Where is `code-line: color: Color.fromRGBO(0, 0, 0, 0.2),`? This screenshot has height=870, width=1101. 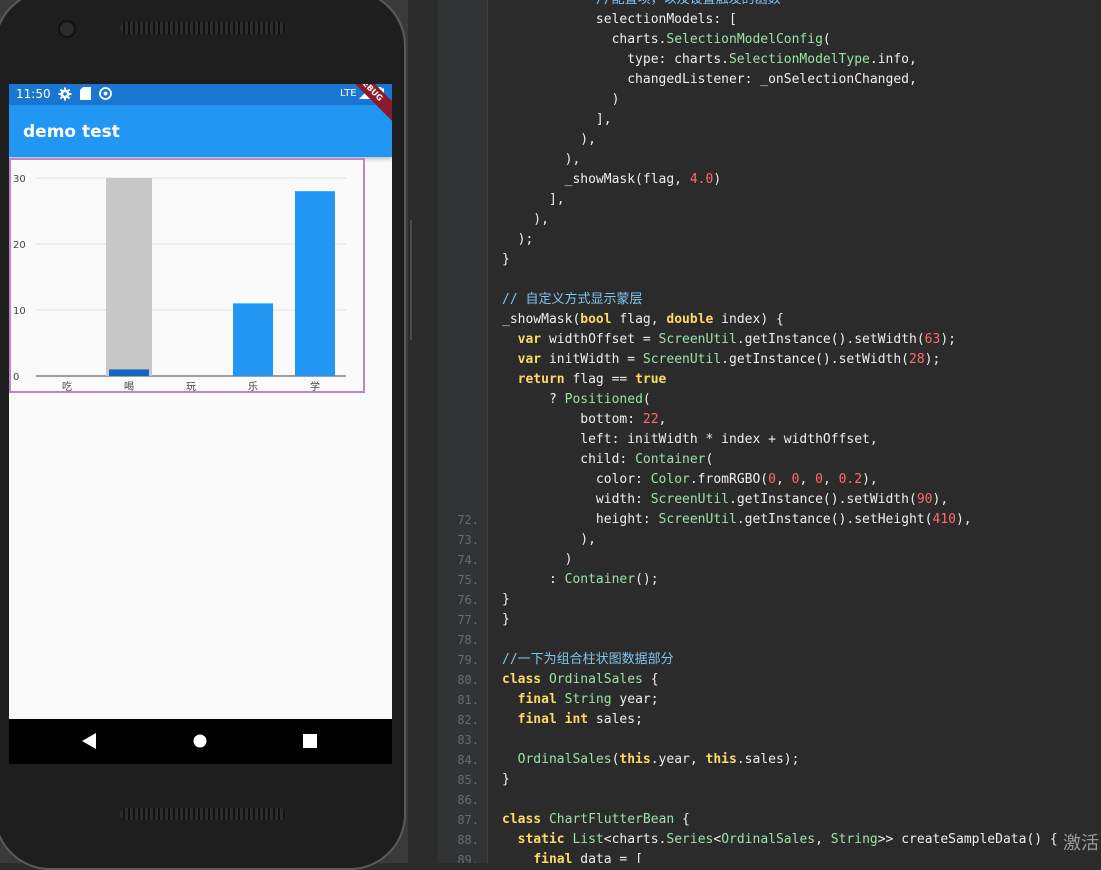 code-line: color: Color.fromRGBO(0, 0, 0, 0.2), is located at coordinates (769, 480).